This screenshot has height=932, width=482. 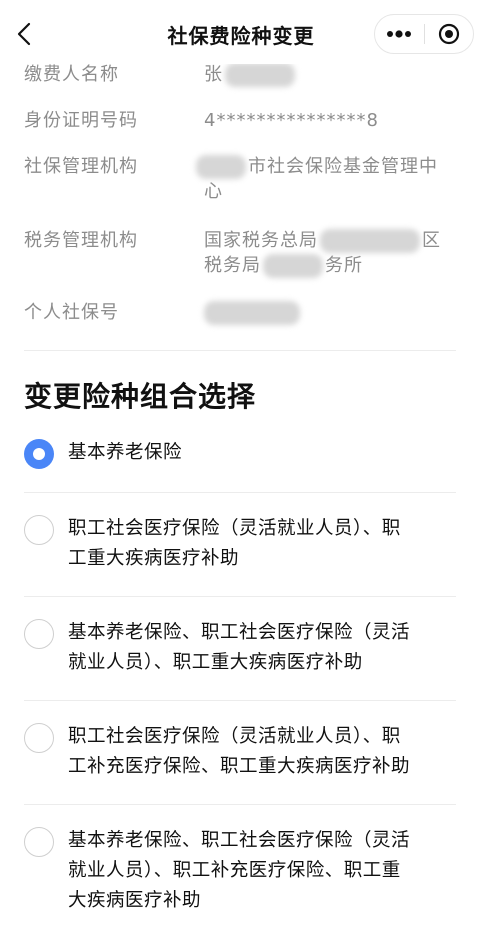 I want to click on option-0: 基本养老保险, so click(x=240, y=454).